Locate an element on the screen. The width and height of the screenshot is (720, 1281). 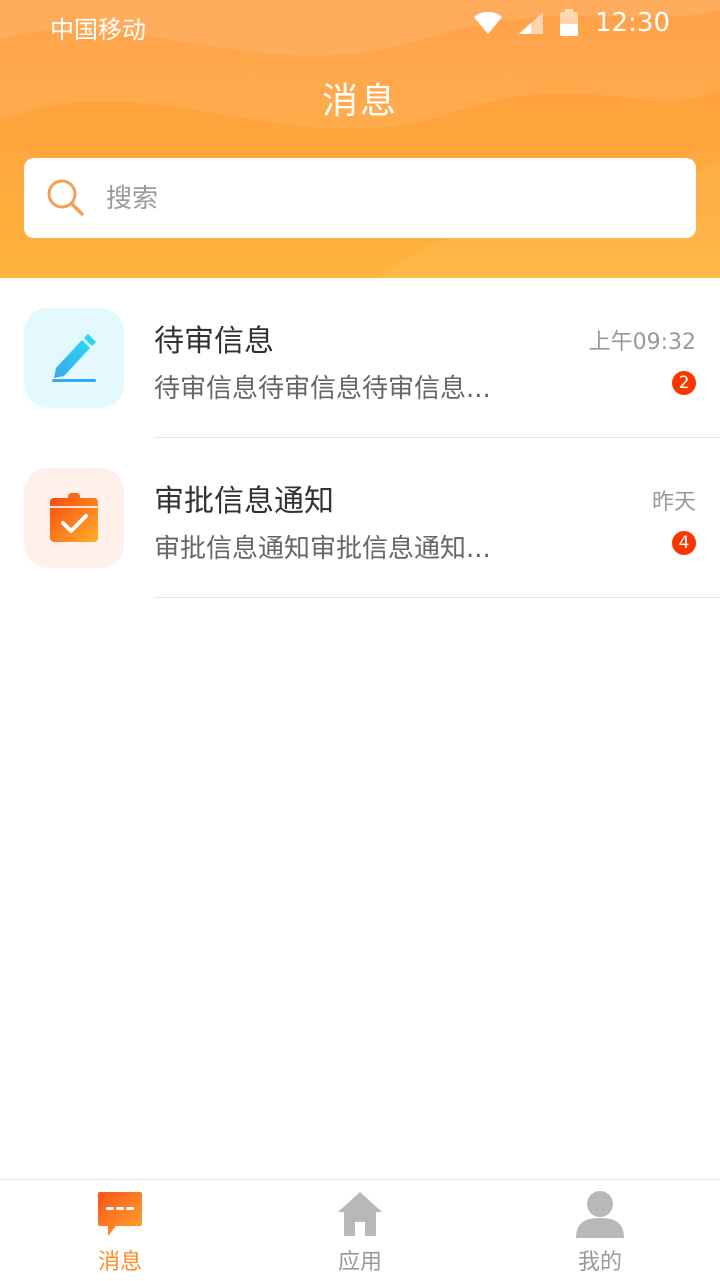
user-icon is located at coordinates (600, 1214).